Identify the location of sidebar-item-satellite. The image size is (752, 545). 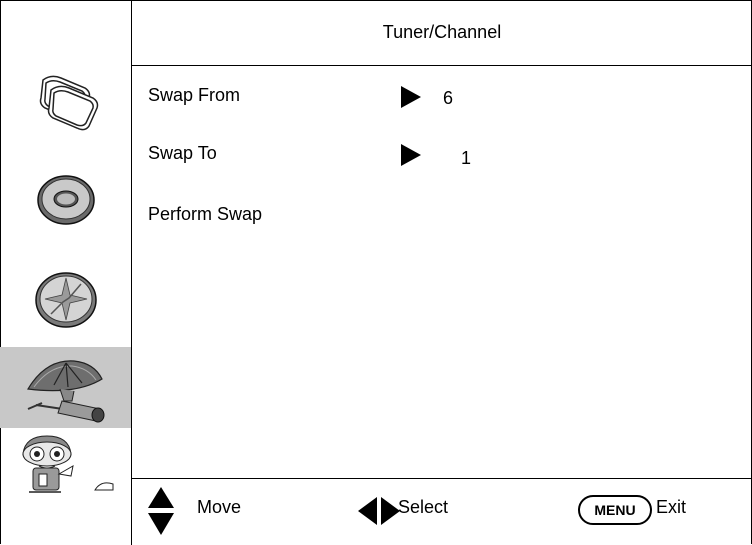
(65, 387).